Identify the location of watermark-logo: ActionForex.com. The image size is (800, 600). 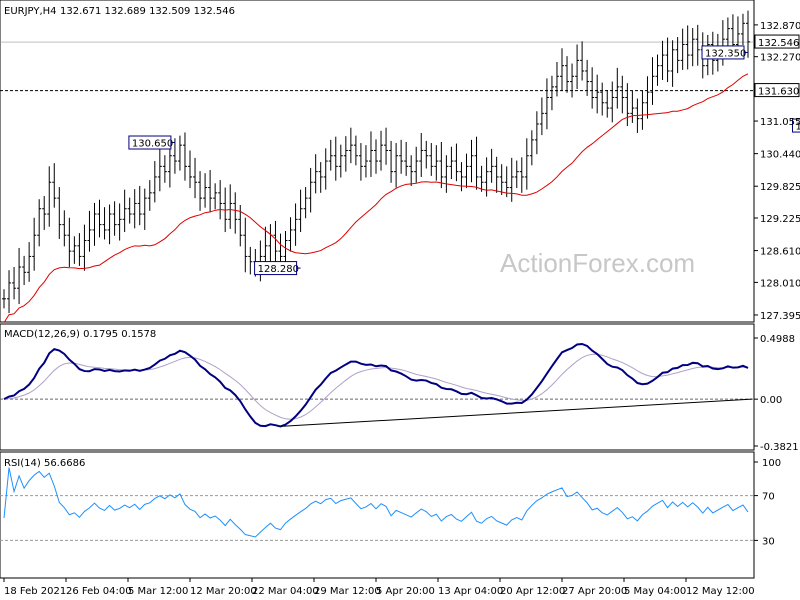
(597, 263).